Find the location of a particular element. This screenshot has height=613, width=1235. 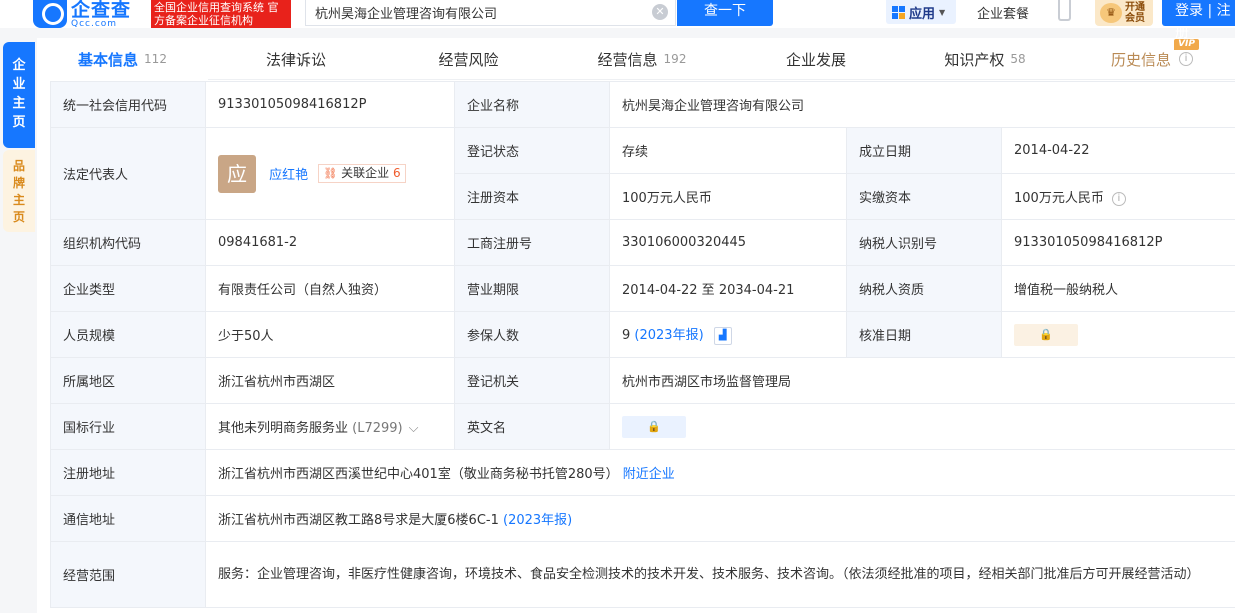

field-label: 企业名称 is located at coordinates (532, 104).